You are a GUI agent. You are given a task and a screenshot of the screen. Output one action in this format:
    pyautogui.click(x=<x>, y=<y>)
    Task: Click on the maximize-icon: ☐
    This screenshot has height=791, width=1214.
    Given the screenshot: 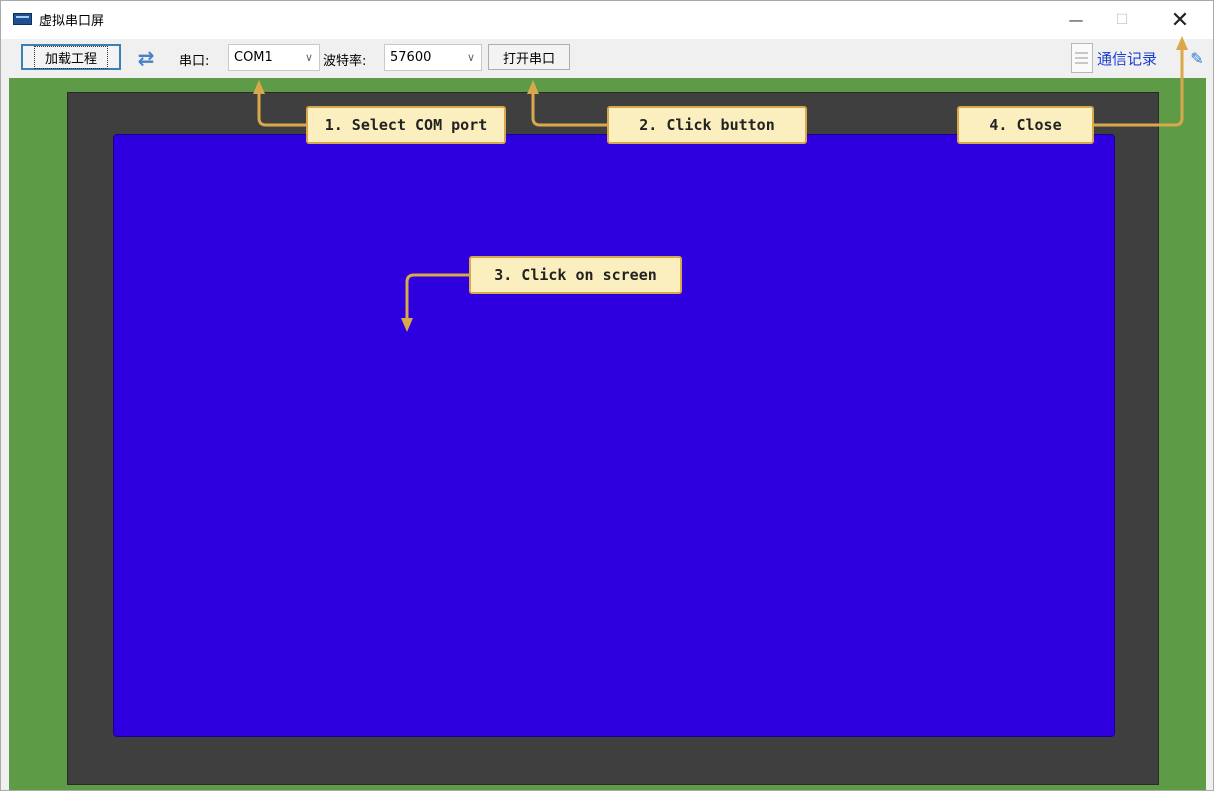 What is the action you would take?
    pyautogui.click(x=1122, y=20)
    